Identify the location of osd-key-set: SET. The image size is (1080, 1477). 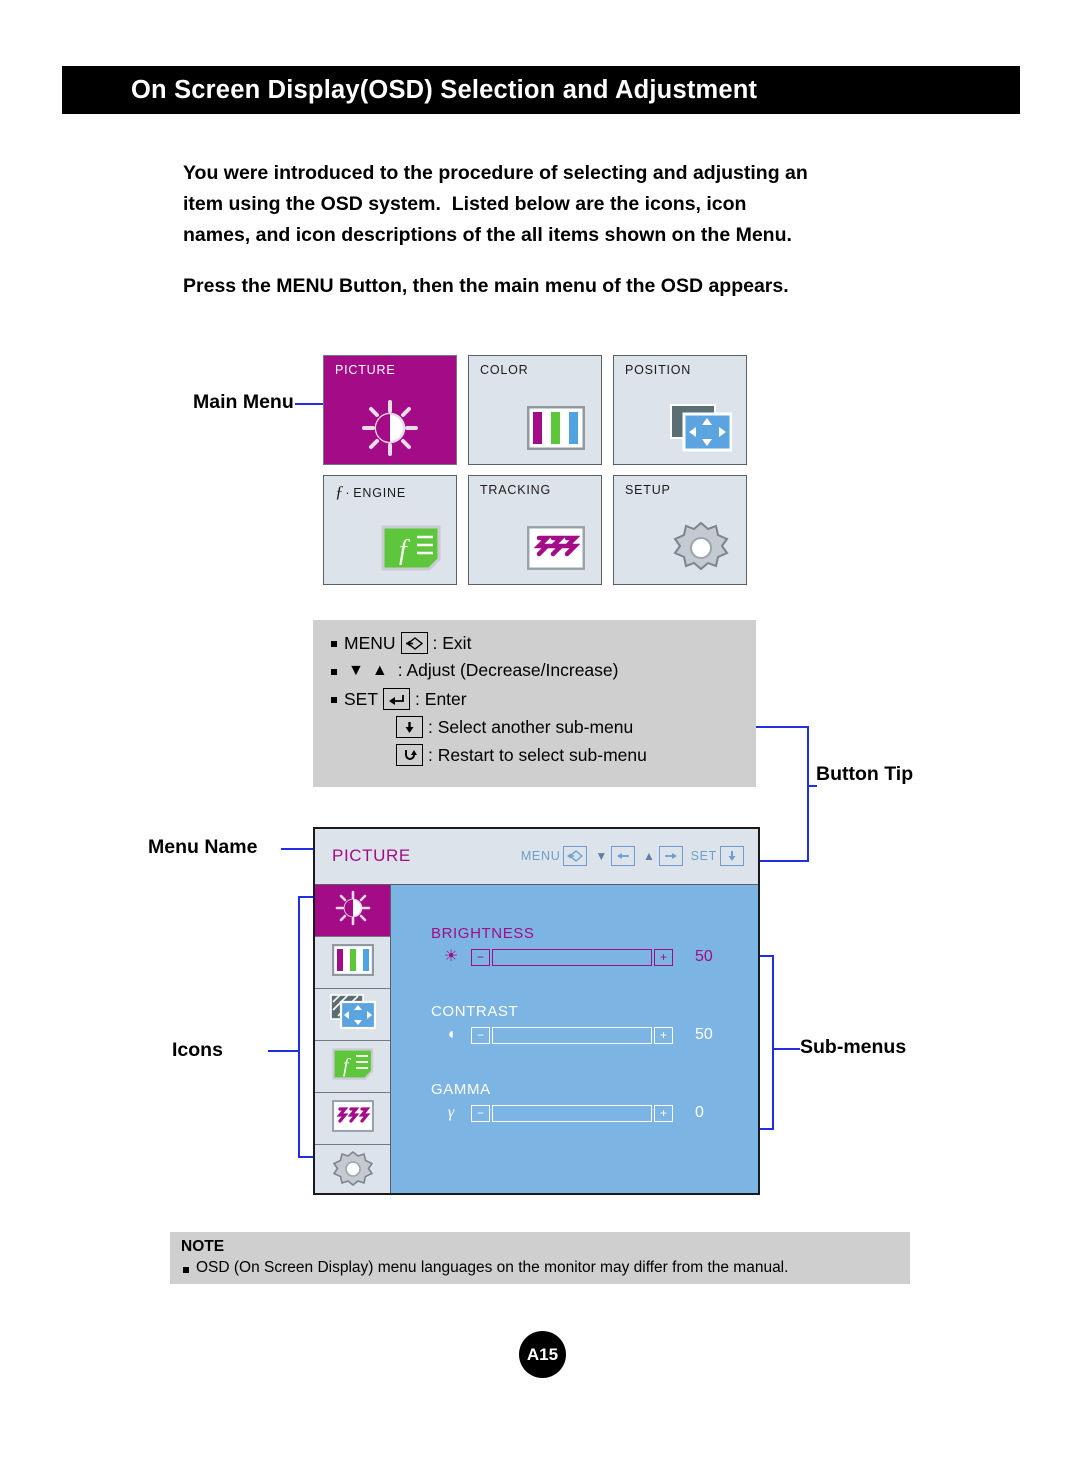
(717, 856).